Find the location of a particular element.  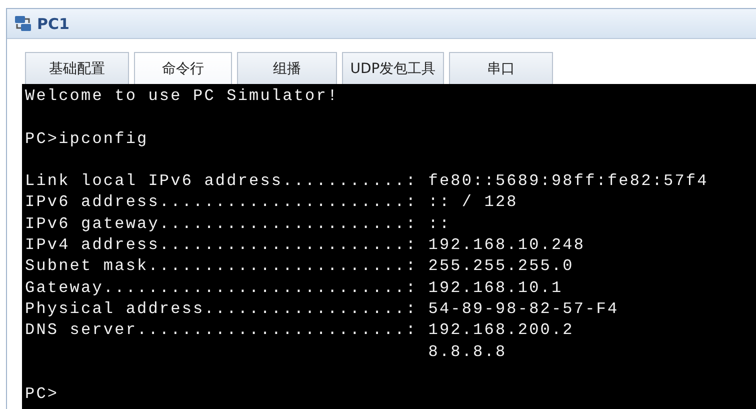

tab: 组播 is located at coordinates (287, 68).